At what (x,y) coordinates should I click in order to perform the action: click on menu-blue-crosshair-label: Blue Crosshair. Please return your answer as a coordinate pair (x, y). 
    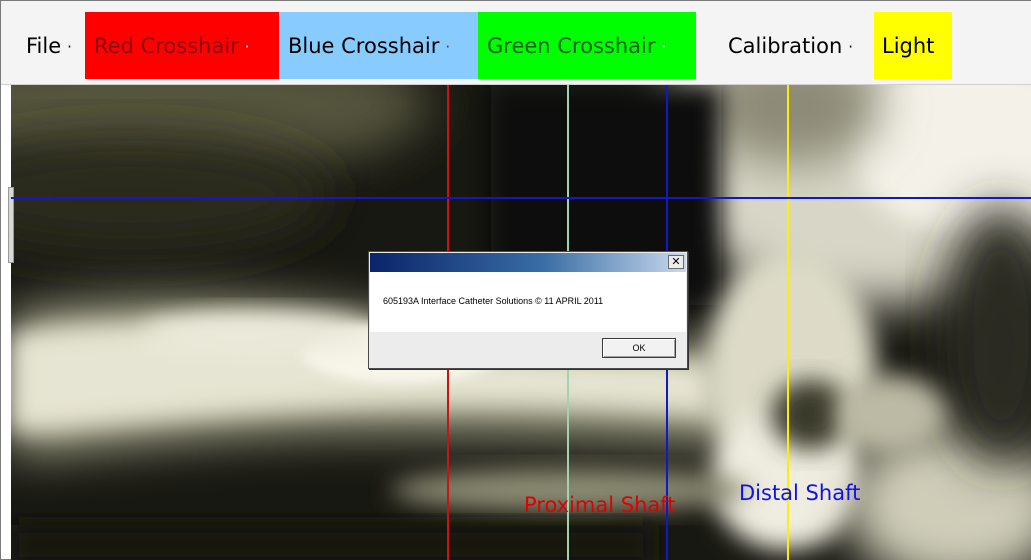
    Looking at the image, I should click on (364, 45).